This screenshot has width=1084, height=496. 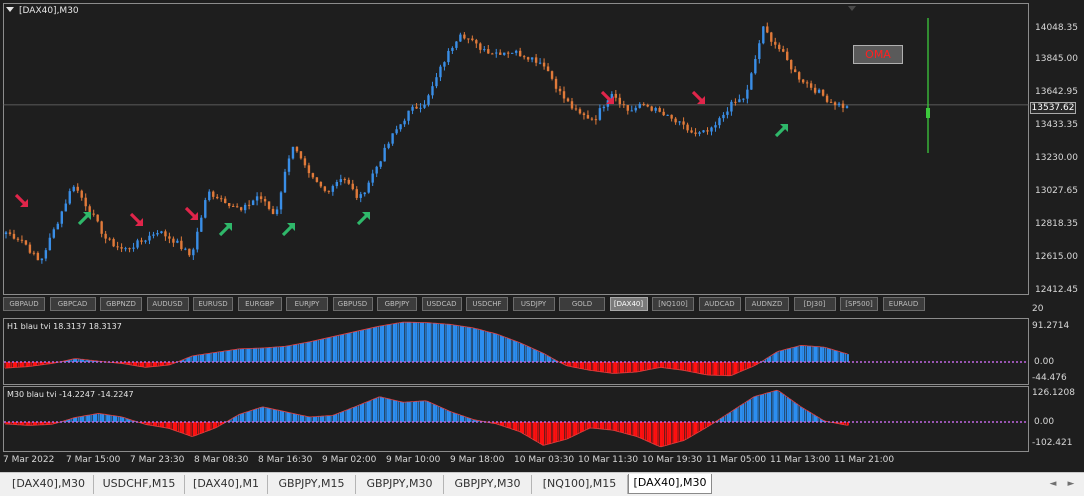 I want to click on symbol-button: AUDUSD, so click(x=167, y=304).